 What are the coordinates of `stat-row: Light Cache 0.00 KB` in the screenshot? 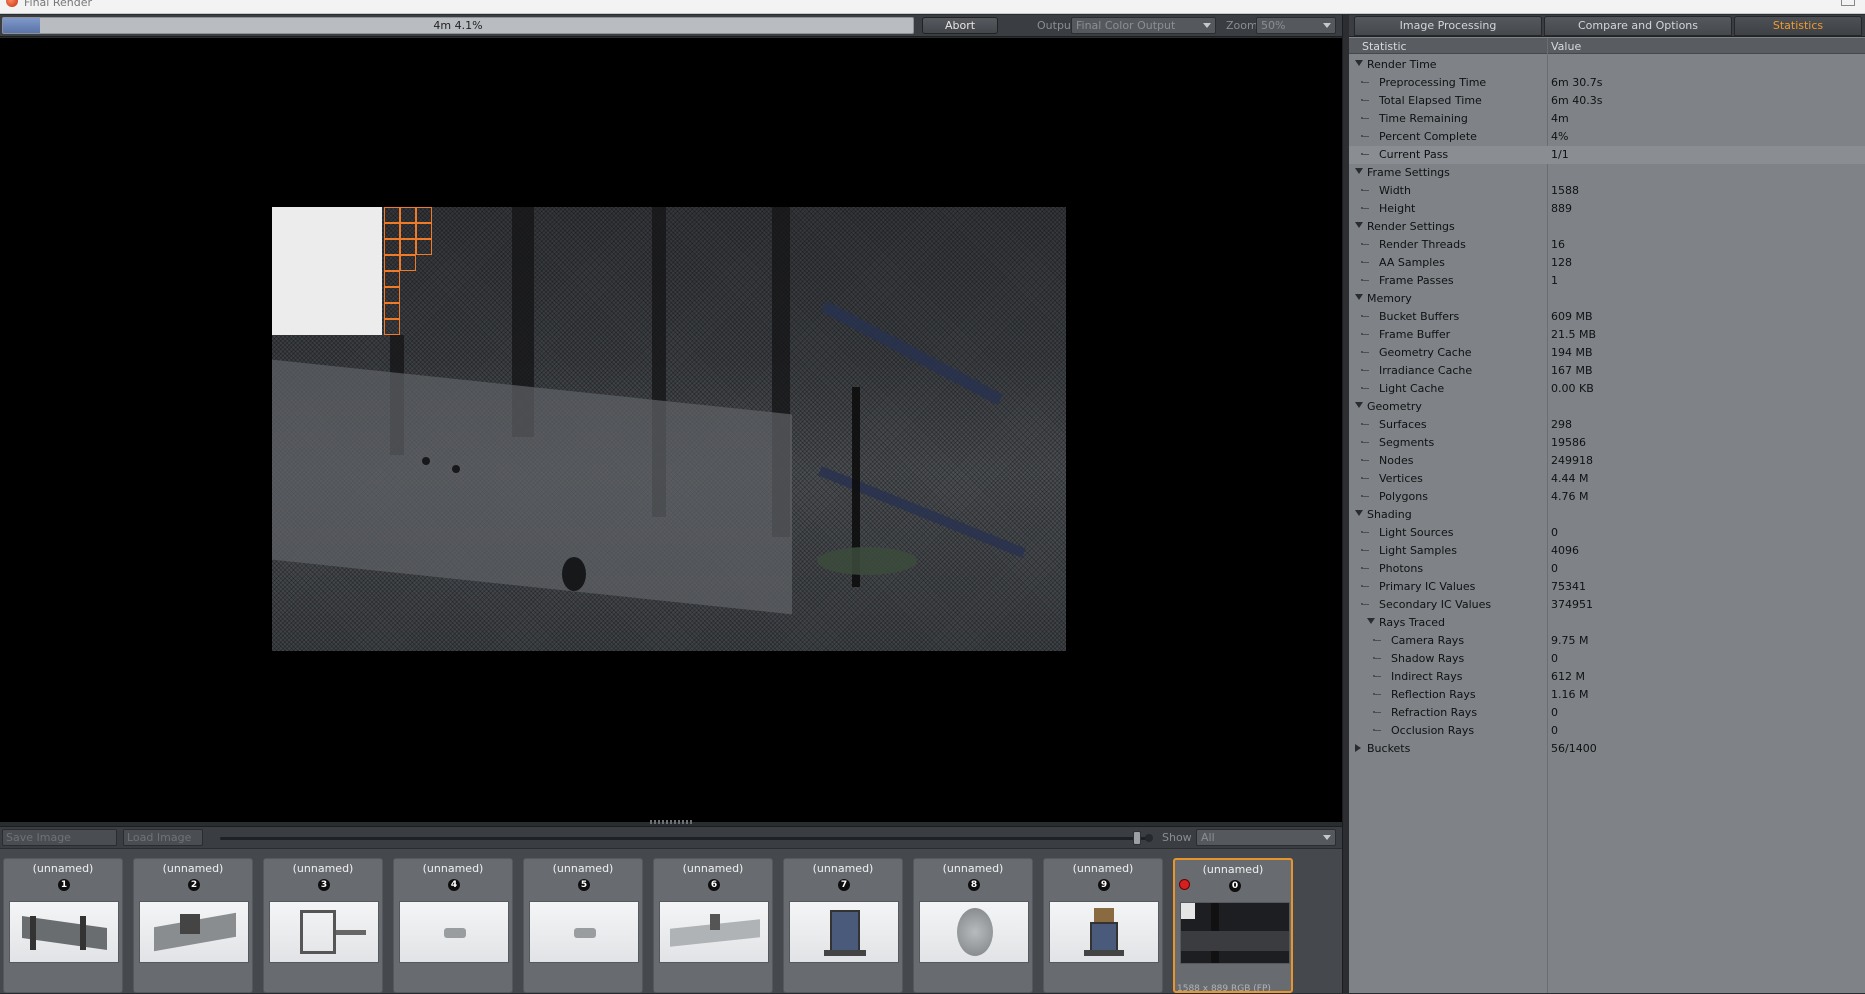 It's located at (1607, 389).